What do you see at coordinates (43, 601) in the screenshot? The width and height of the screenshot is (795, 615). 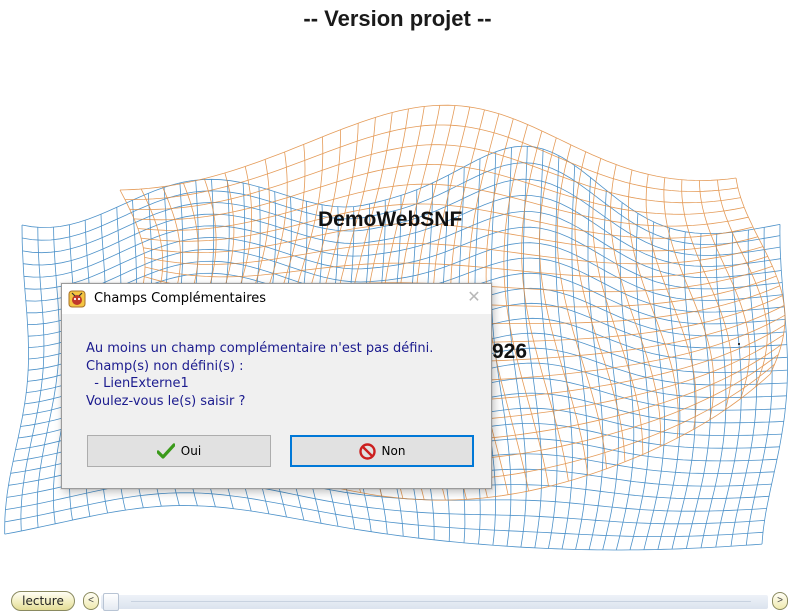 I see `lecture-button: lecture` at bounding box center [43, 601].